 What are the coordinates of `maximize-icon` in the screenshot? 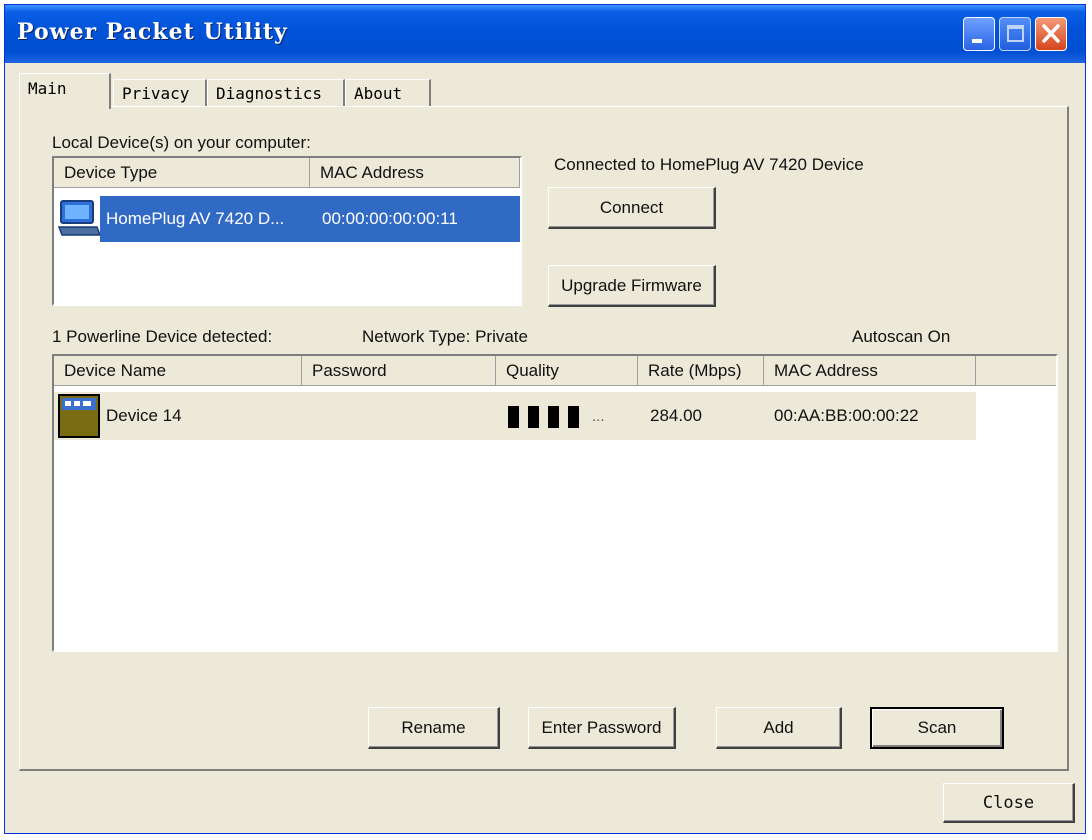 It's located at (1015, 33).